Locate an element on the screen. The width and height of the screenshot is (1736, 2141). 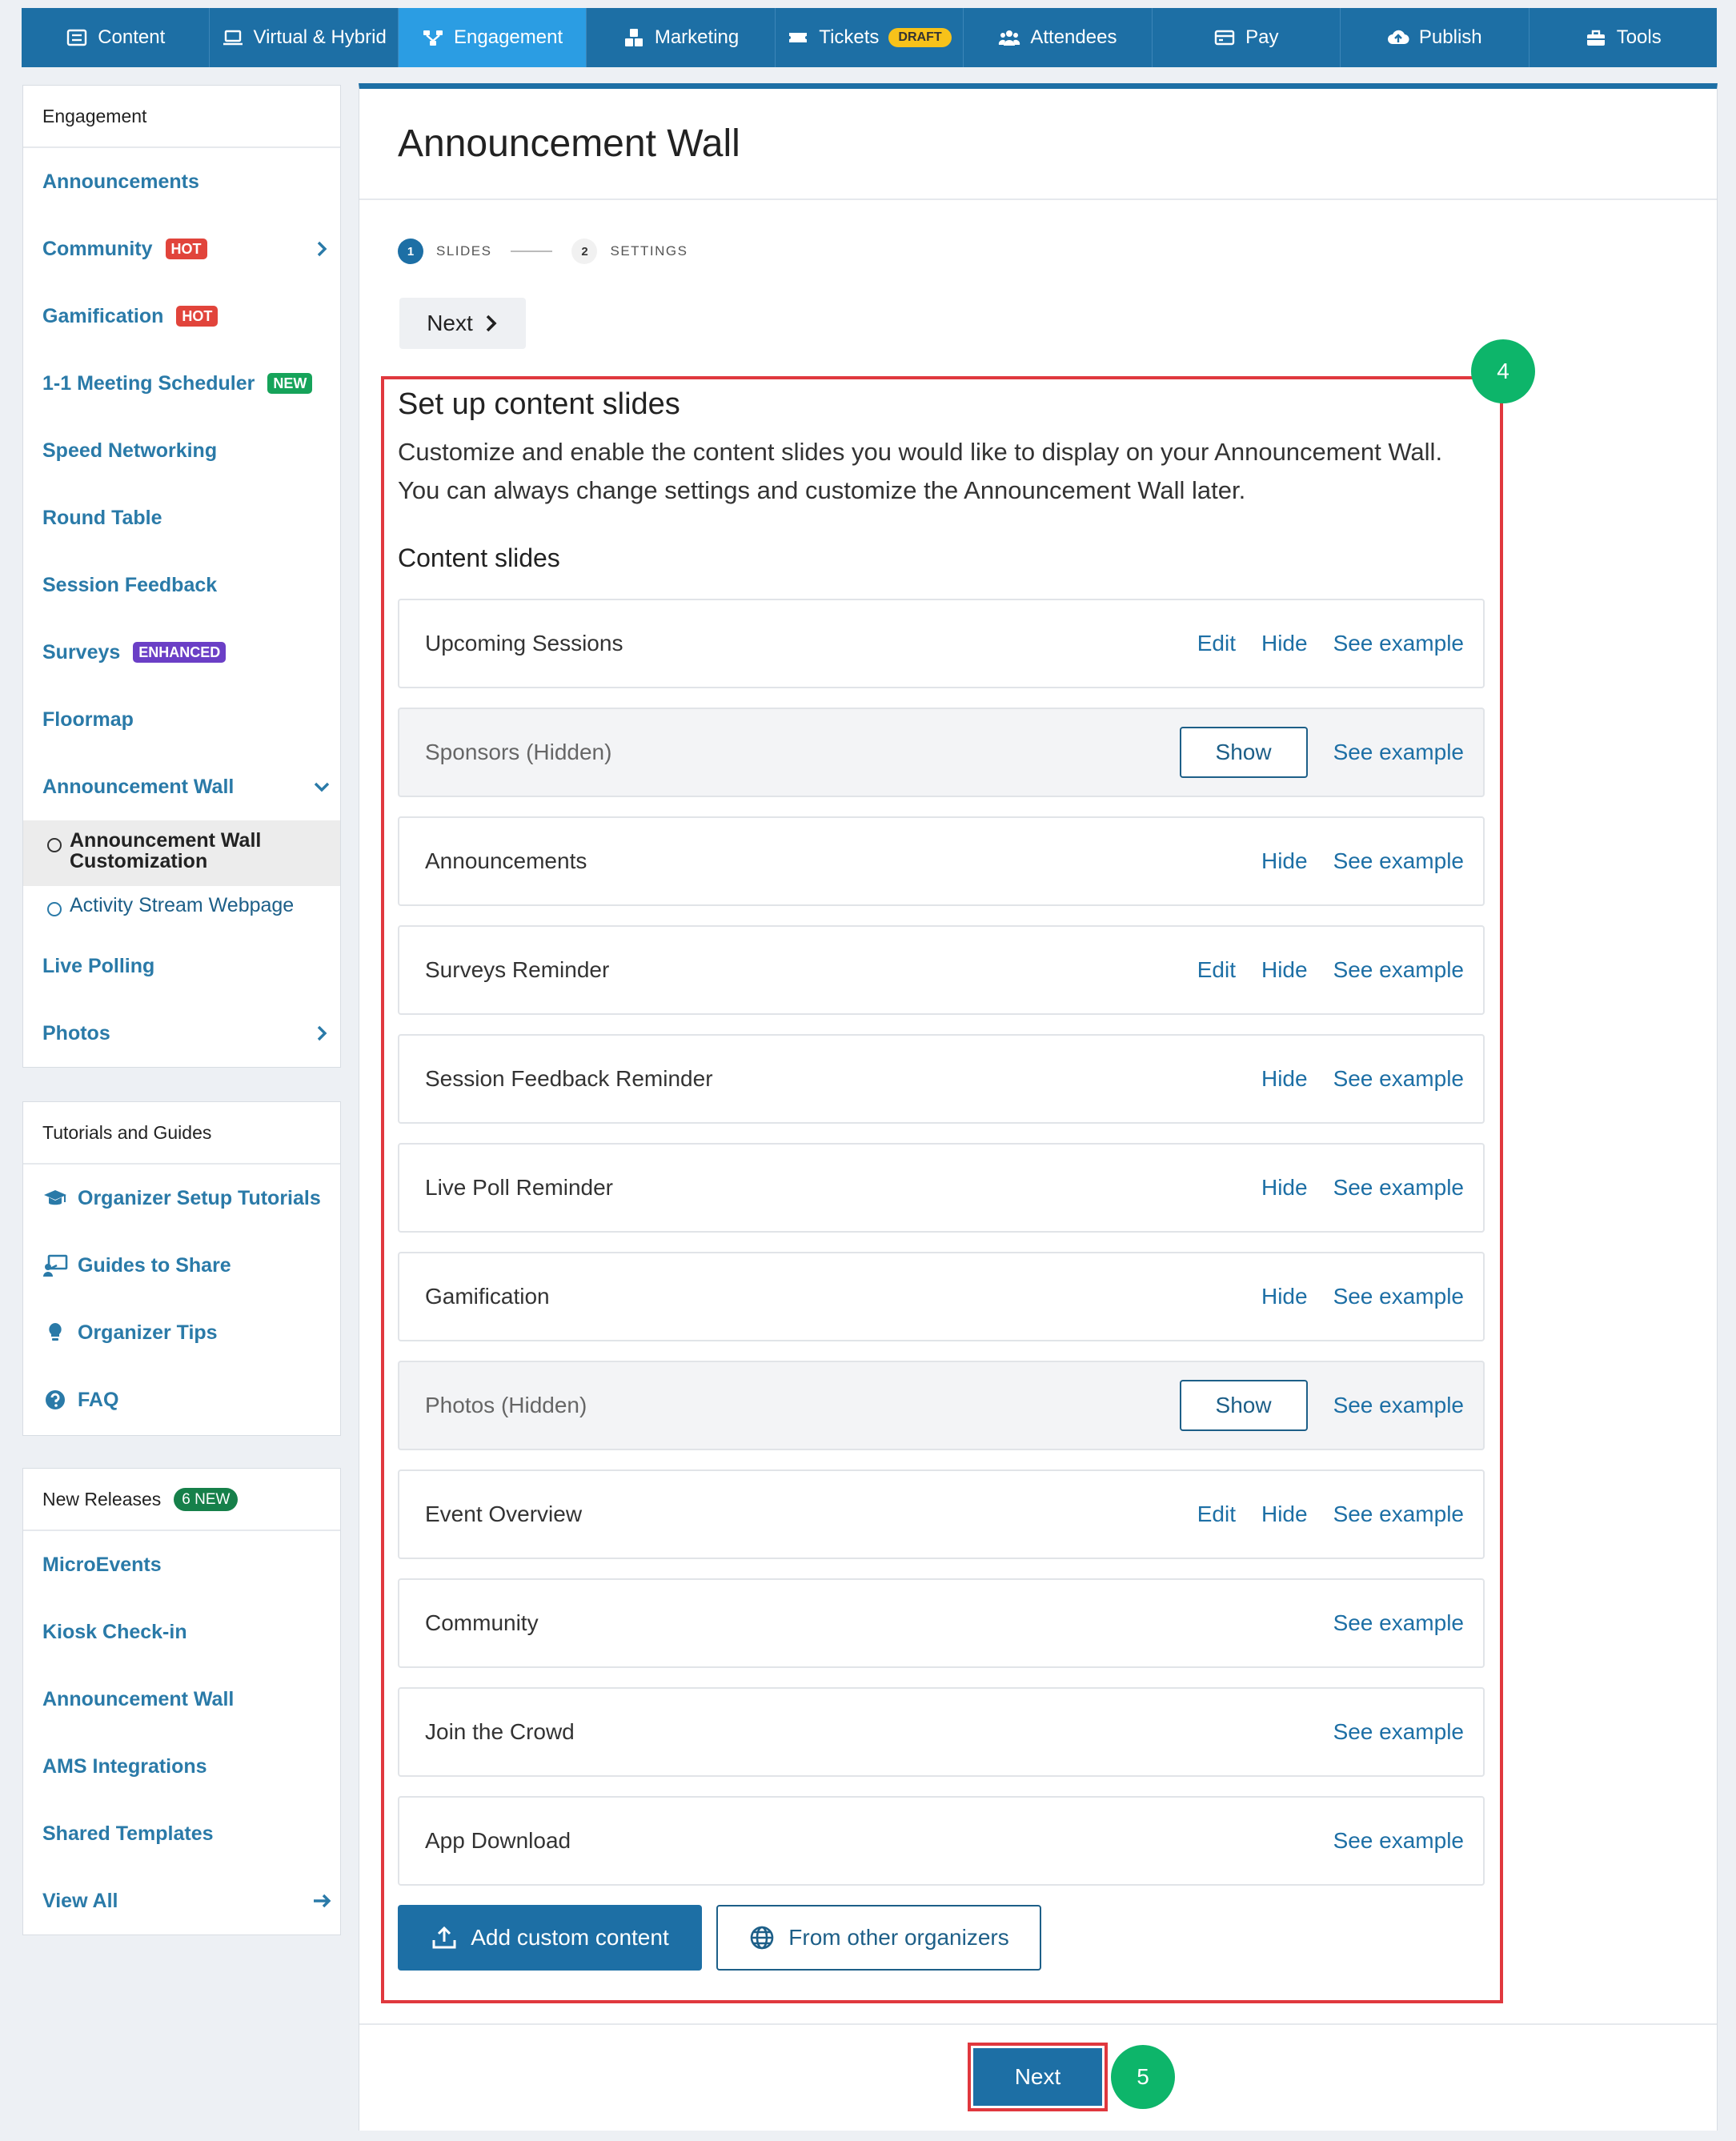
slide-row-gamification: Gamification Hide See example is located at coordinates (942, 1297).